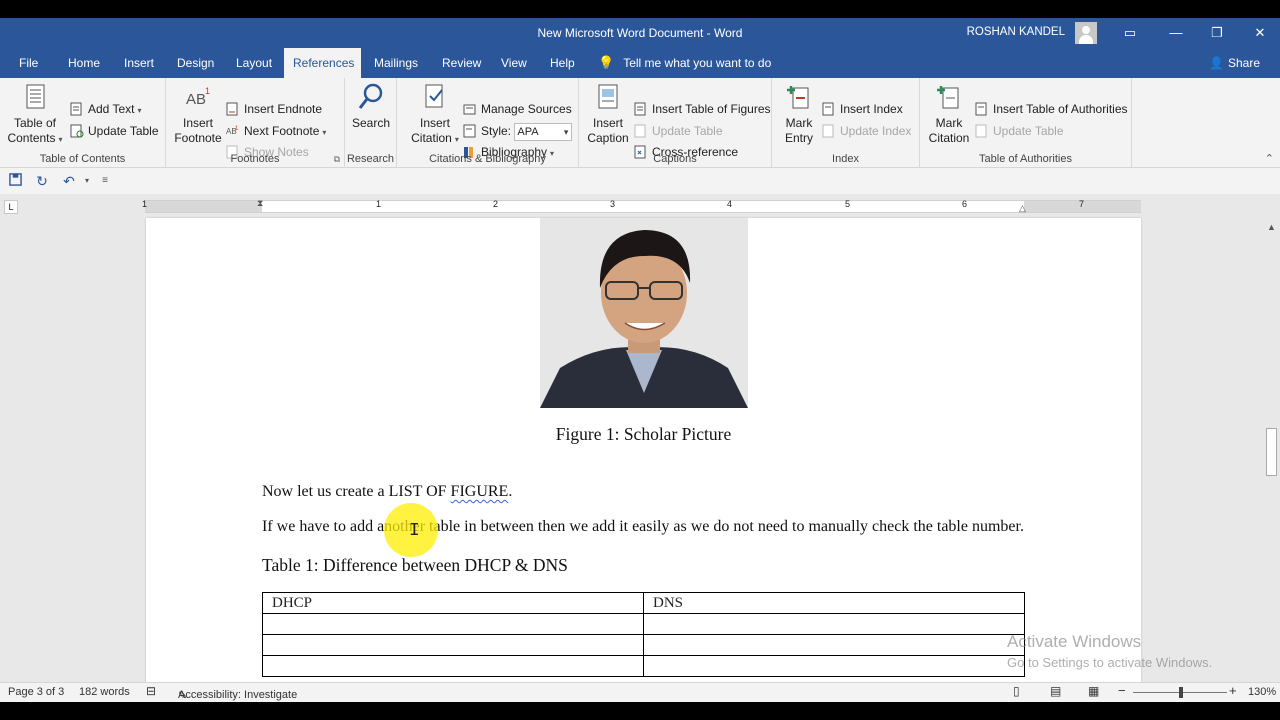  Describe the element at coordinates (480, 491) in the screenshot. I see `spelling-squiggle-text: FIGURE` at that location.